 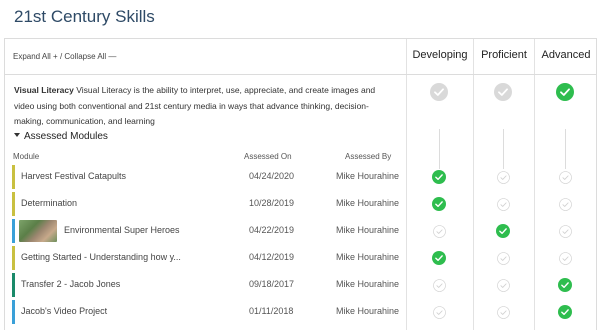 What do you see at coordinates (272, 203) in the screenshot?
I see `module-assessed-on: 10/28/2019` at bounding box center [272, 203].